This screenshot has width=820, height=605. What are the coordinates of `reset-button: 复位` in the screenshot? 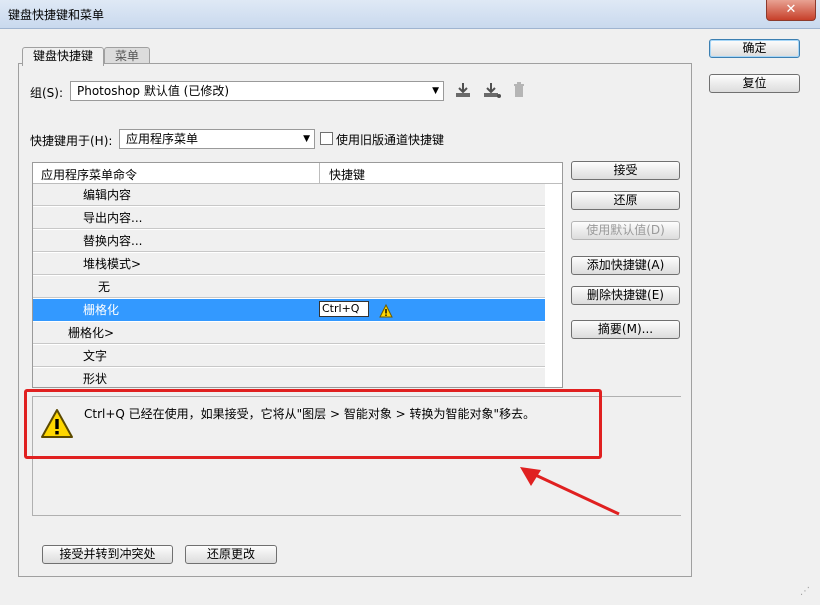 It's located at (754, 83).